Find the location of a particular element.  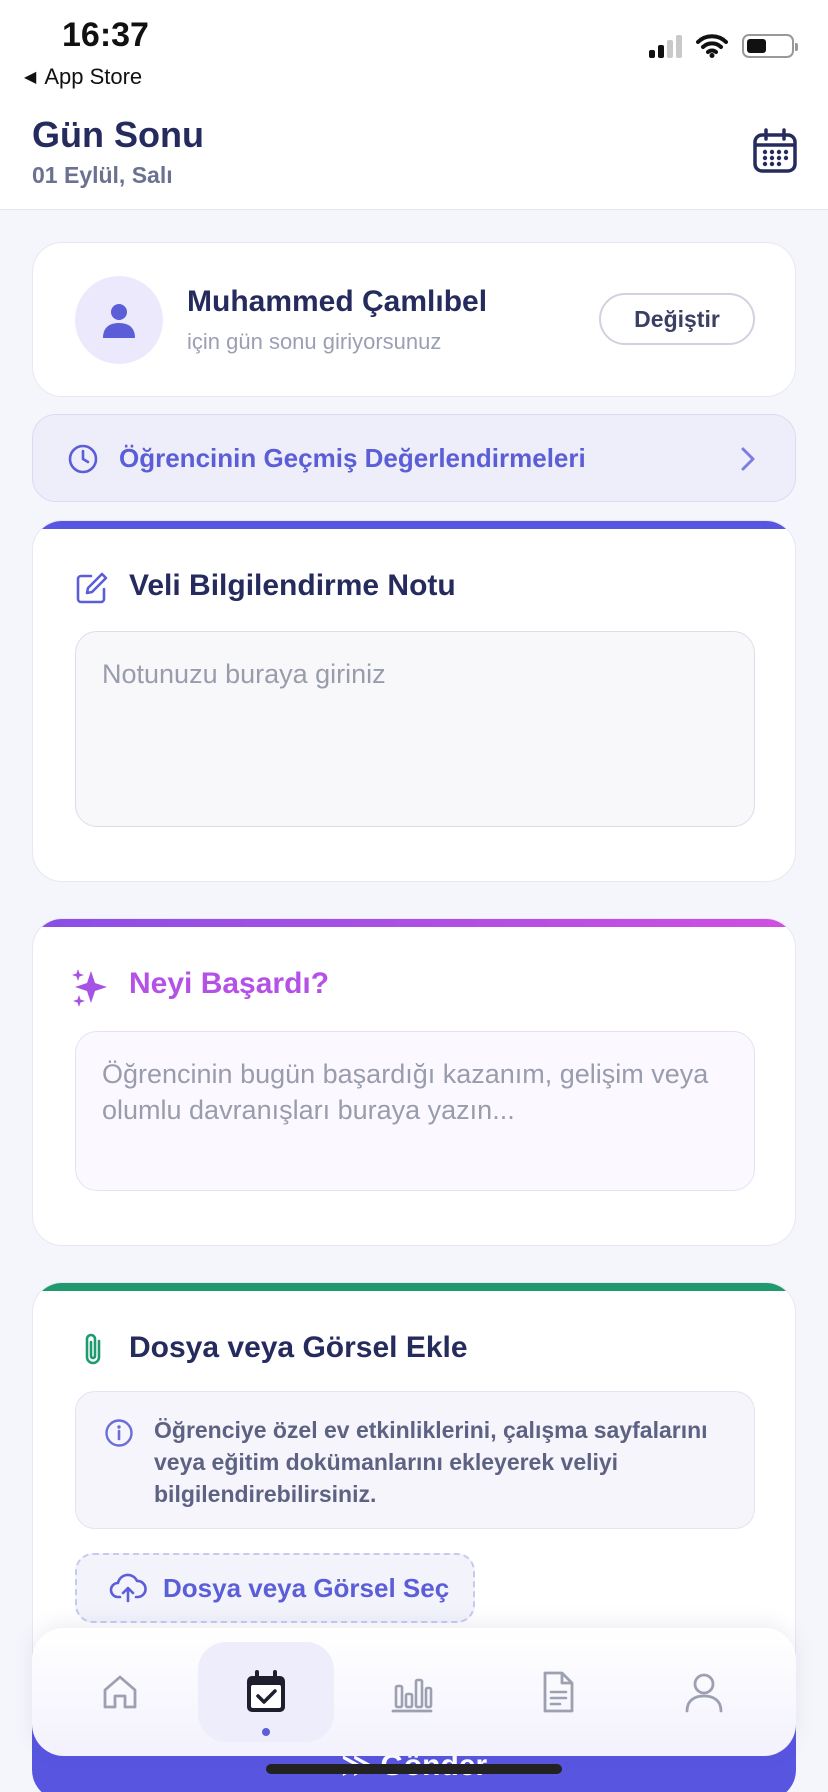

attachment-accent-bar is located at coordinates (414, 1287).